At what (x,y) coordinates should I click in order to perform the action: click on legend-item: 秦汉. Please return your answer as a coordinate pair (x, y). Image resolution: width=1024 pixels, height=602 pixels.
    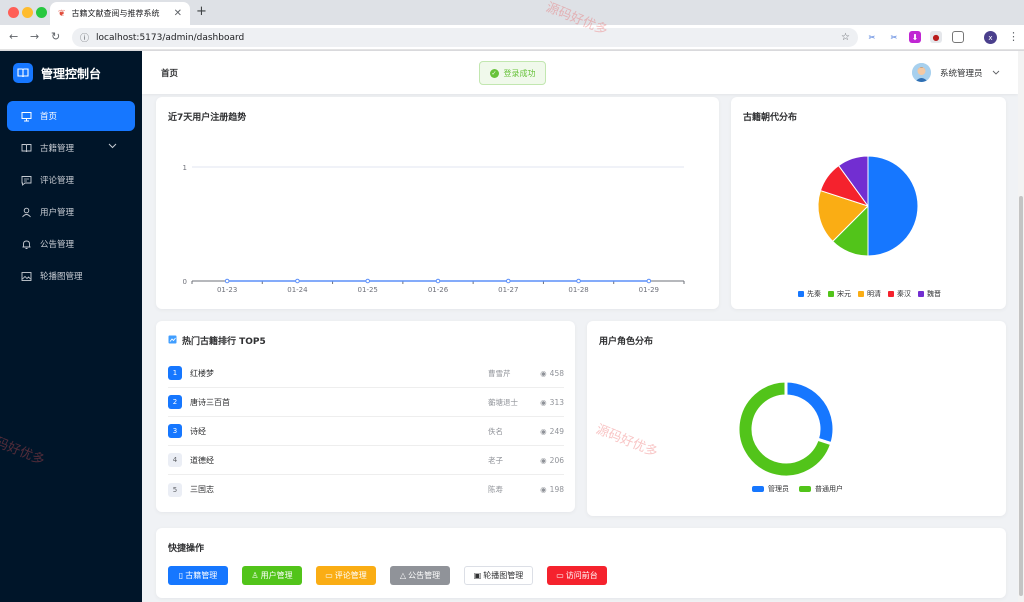
    Looking at the image, I should click on (899, 294).